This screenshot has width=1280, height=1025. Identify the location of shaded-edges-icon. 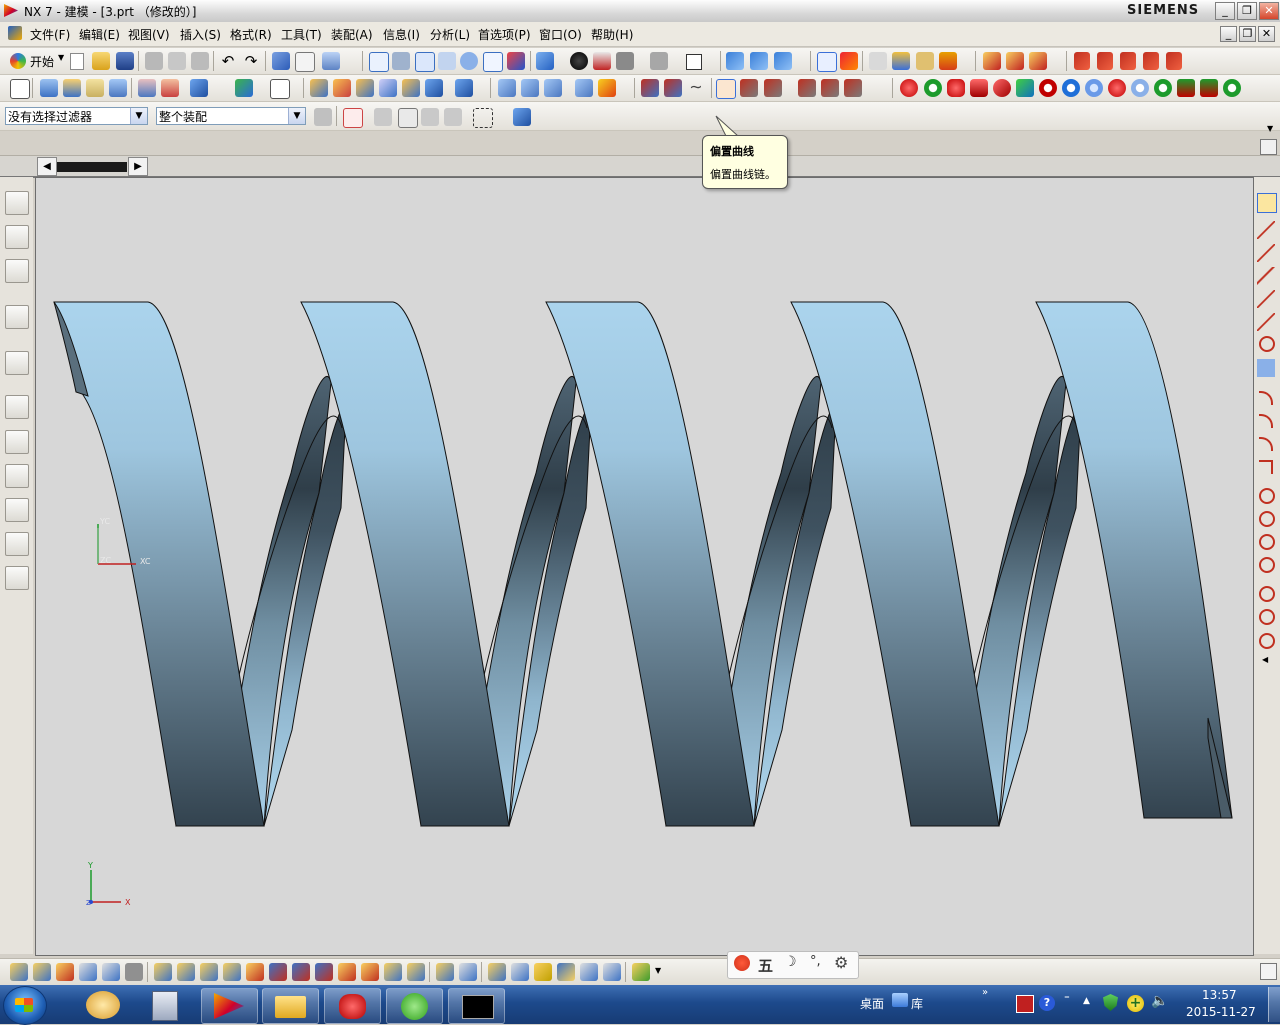
(602, 61).